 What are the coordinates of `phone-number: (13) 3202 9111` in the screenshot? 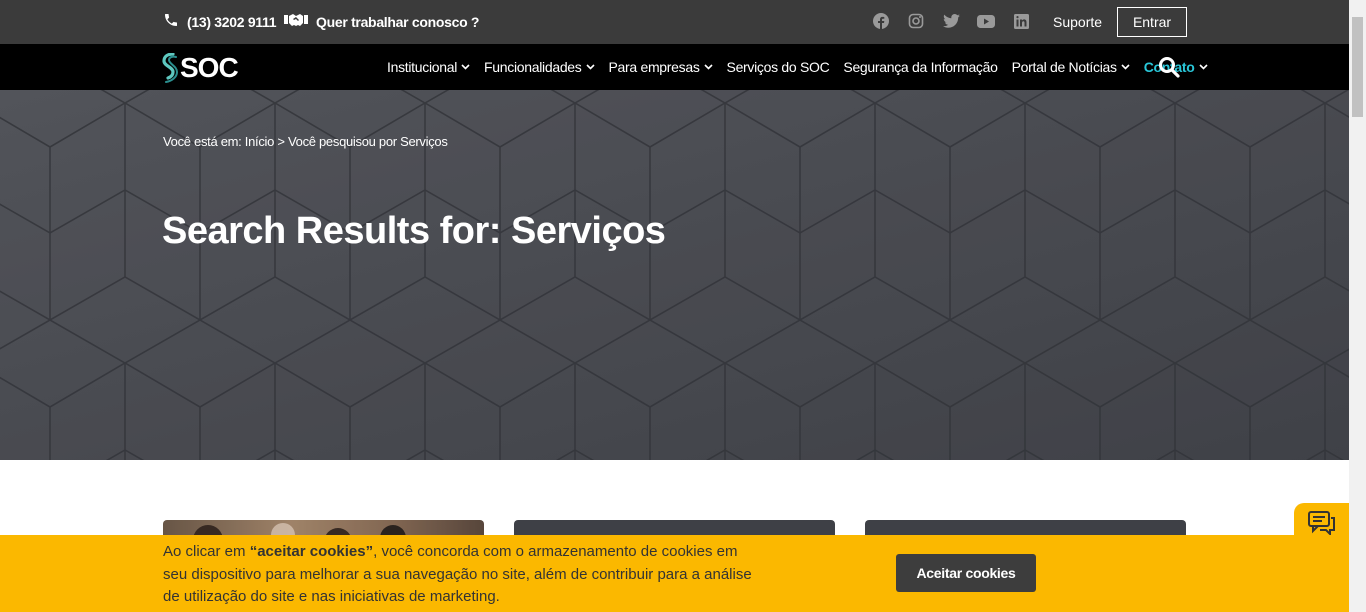 It's located at (232, 21).